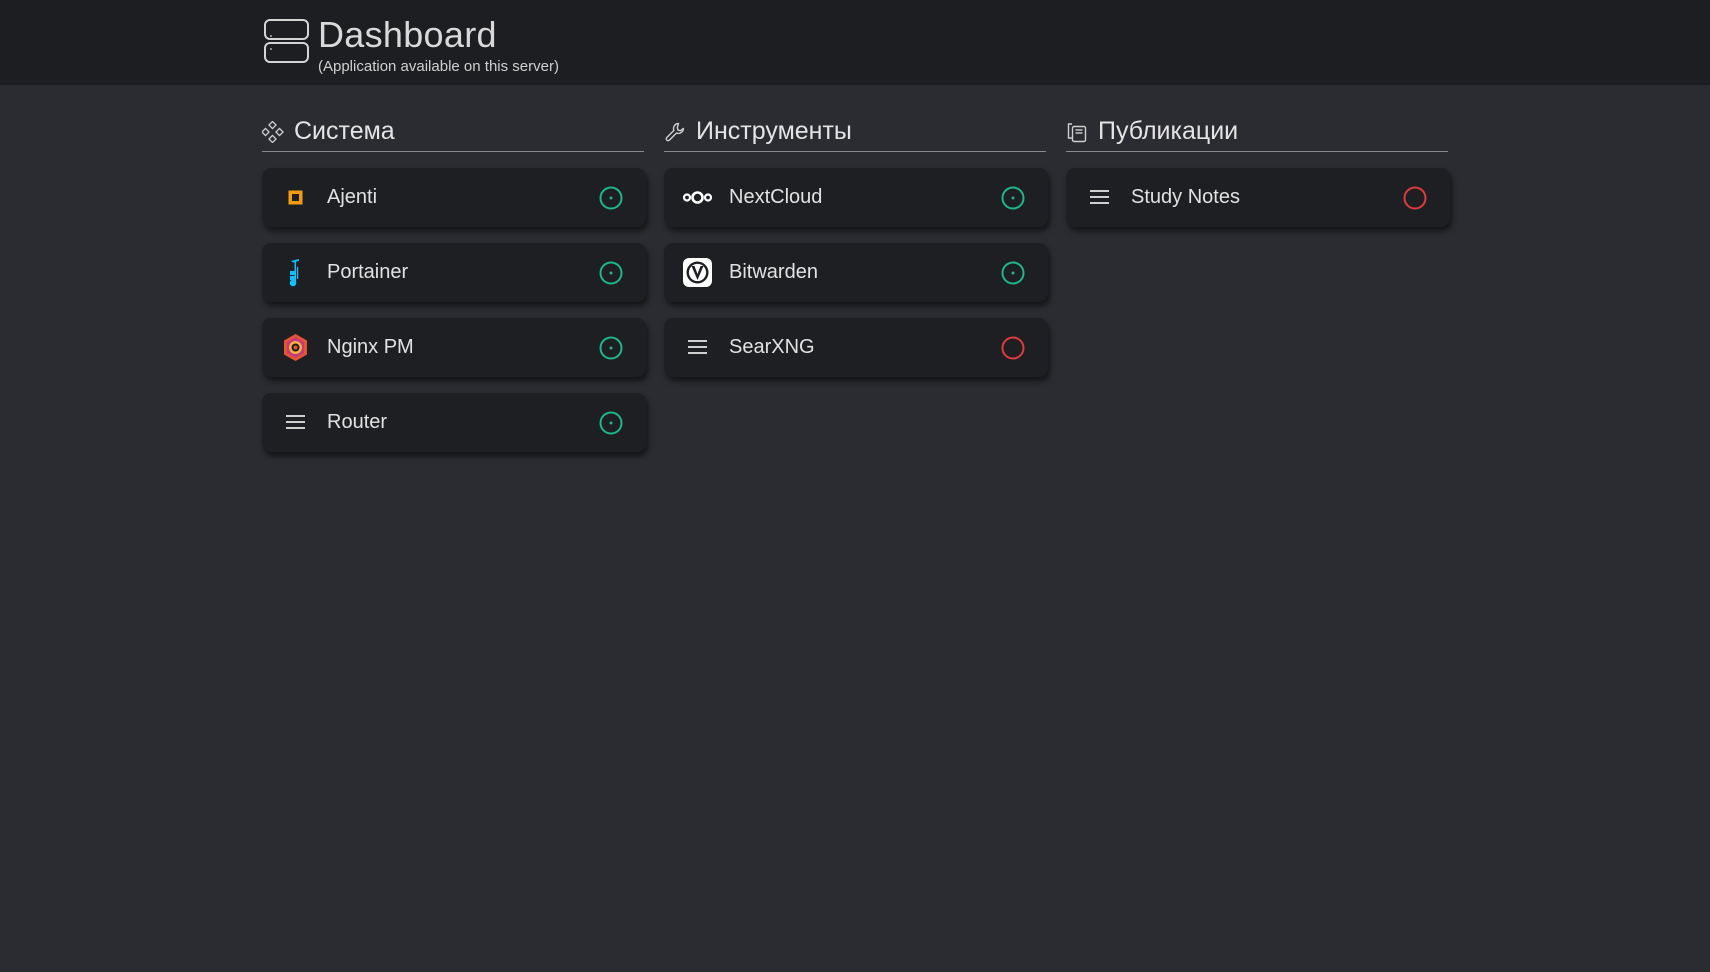  What do you see at coordinates (1257, 132) in the screenshot?
I see `column-header: Публикации` at bounding box center [1257, 132].